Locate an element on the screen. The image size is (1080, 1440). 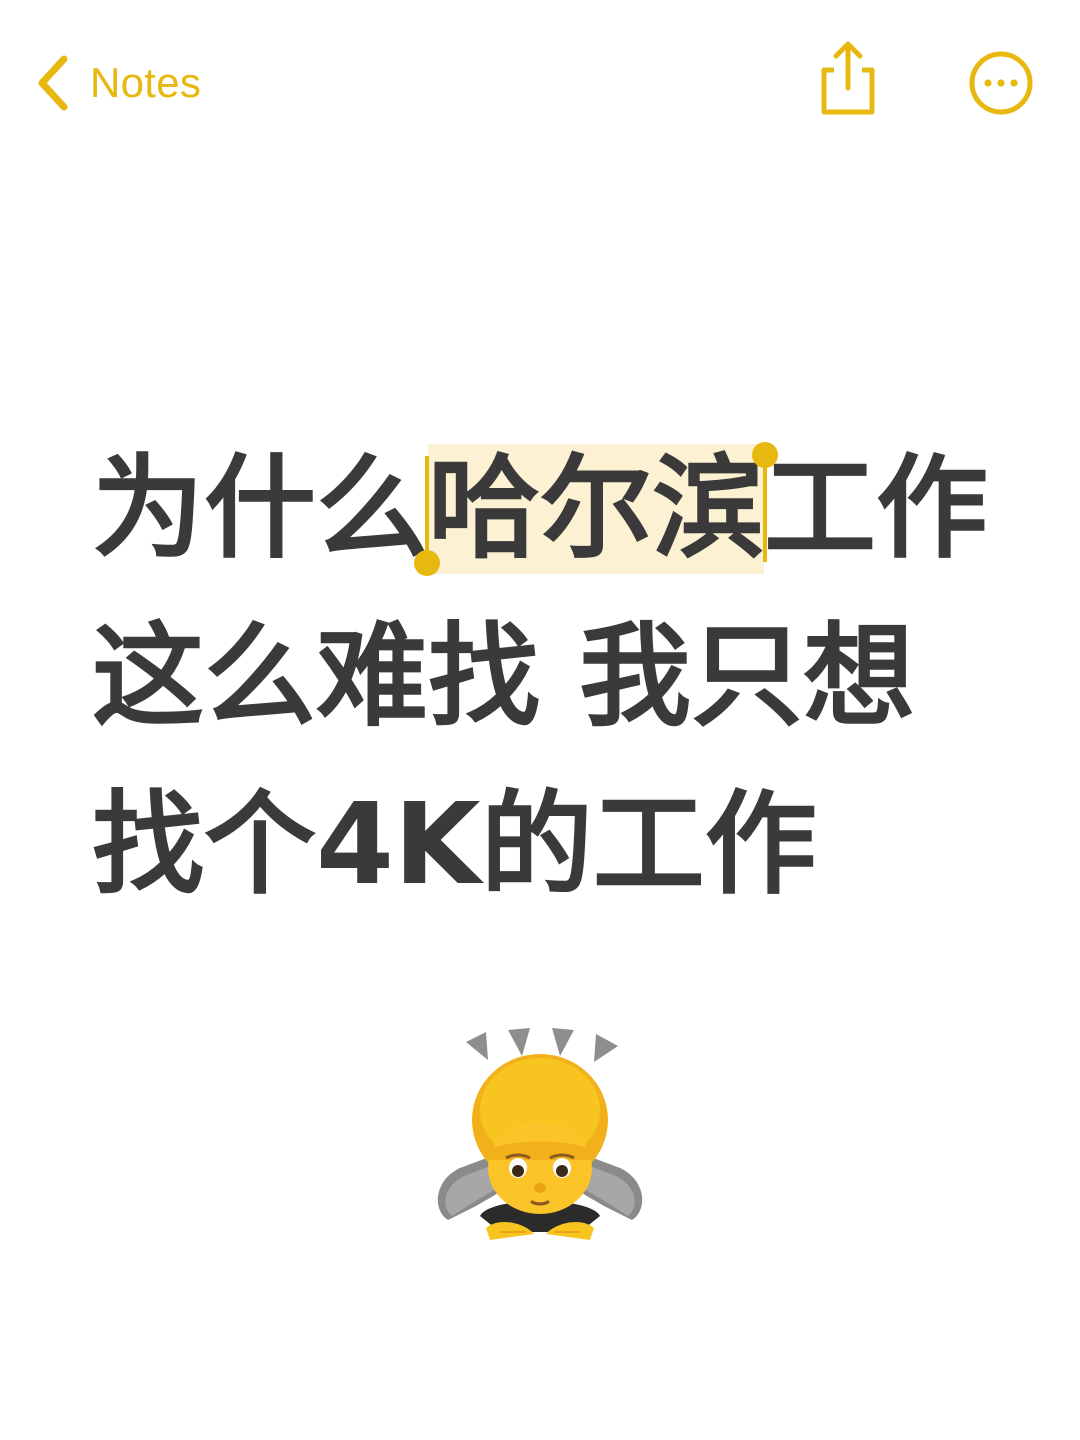
selected-text: 哈尔滨 is located at coordinates (596, 509).